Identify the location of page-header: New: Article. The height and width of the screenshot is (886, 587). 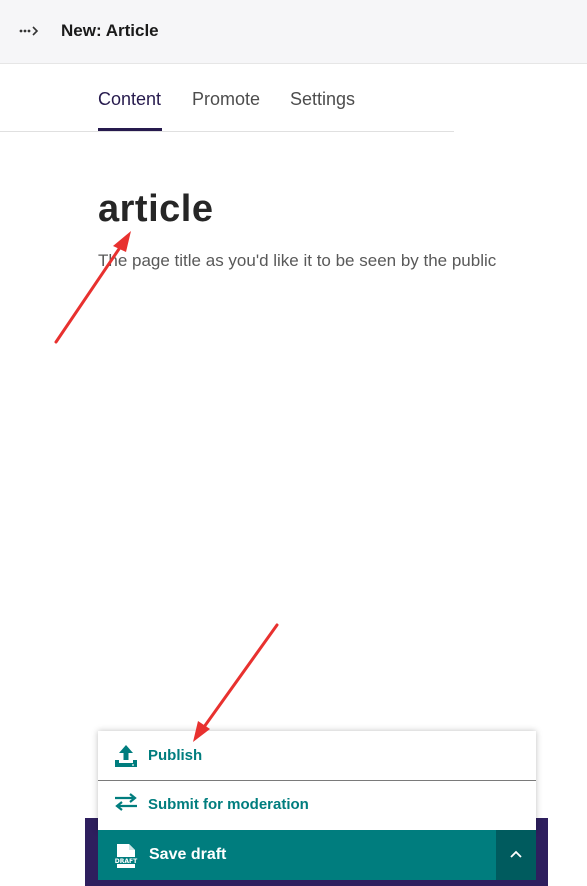
(293, 32).